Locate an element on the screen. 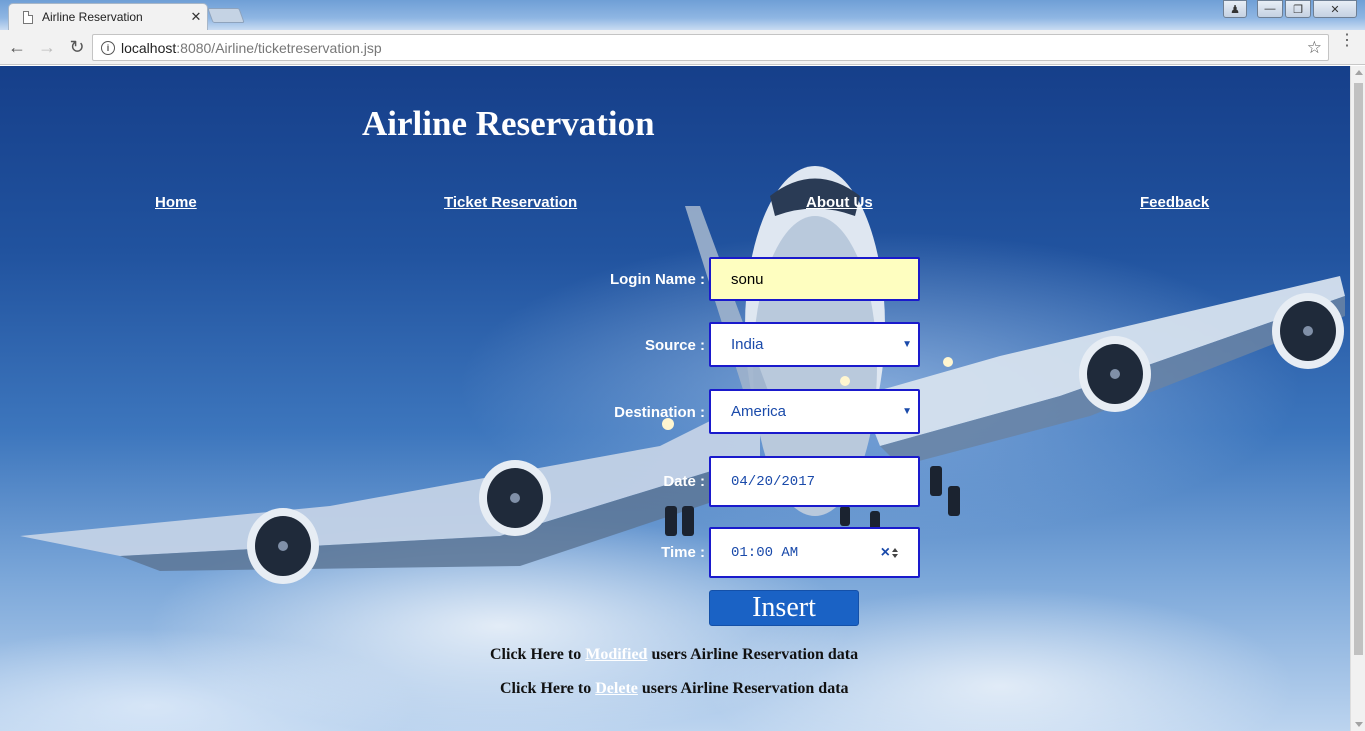 This screenshot has width=1365, height=731. menu-icon: ⋮ is located at coordinates (1347, 41).